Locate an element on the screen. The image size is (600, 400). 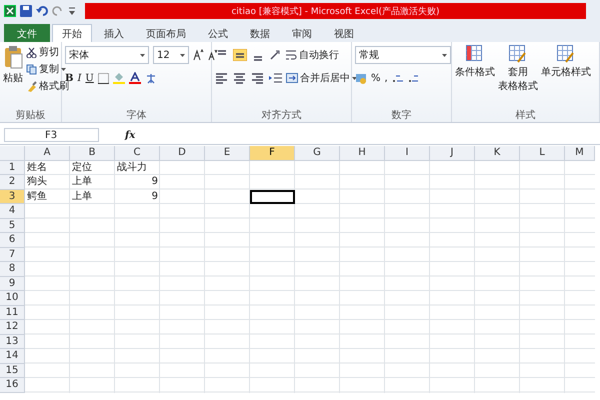
file-menu-tab: 文件 is located at coordinates (27, 33).